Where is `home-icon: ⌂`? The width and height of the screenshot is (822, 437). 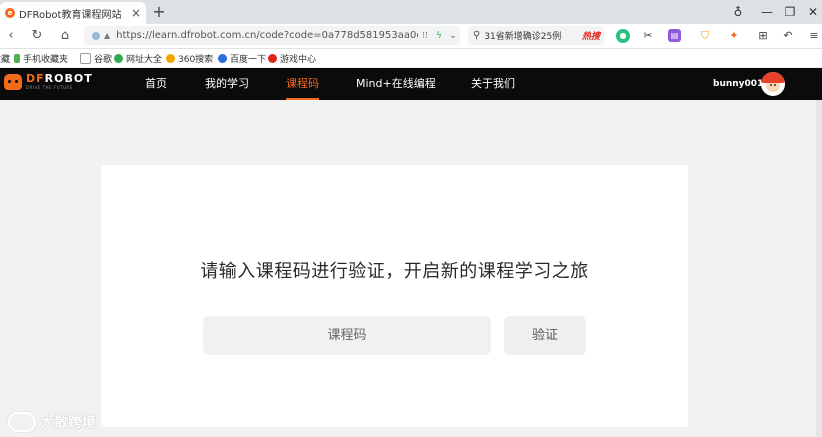
home-icon: ⌂ is located at coordinates (65, 36).